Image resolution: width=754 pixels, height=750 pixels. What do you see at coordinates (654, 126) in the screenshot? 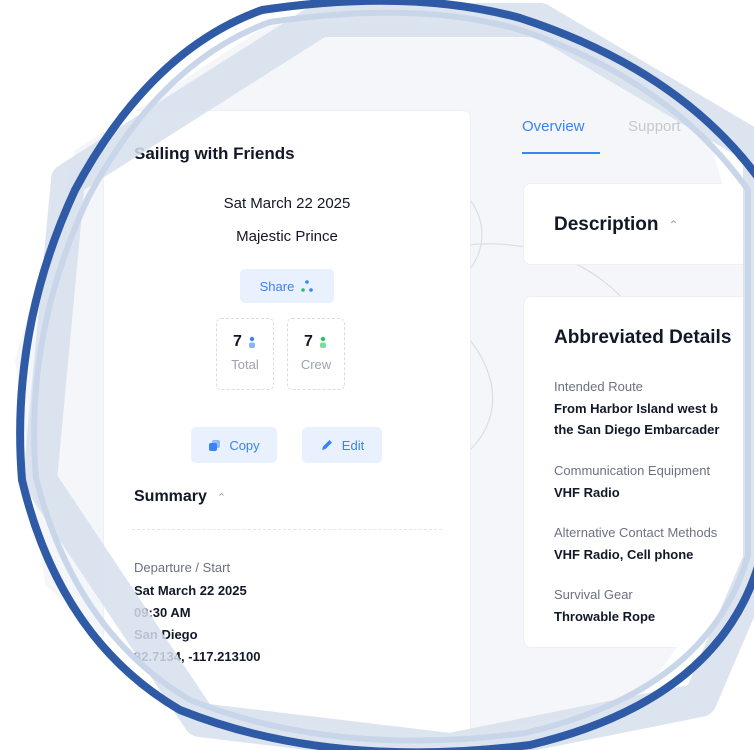
I see `tab-support: Support` at bounding box center [654, 126].